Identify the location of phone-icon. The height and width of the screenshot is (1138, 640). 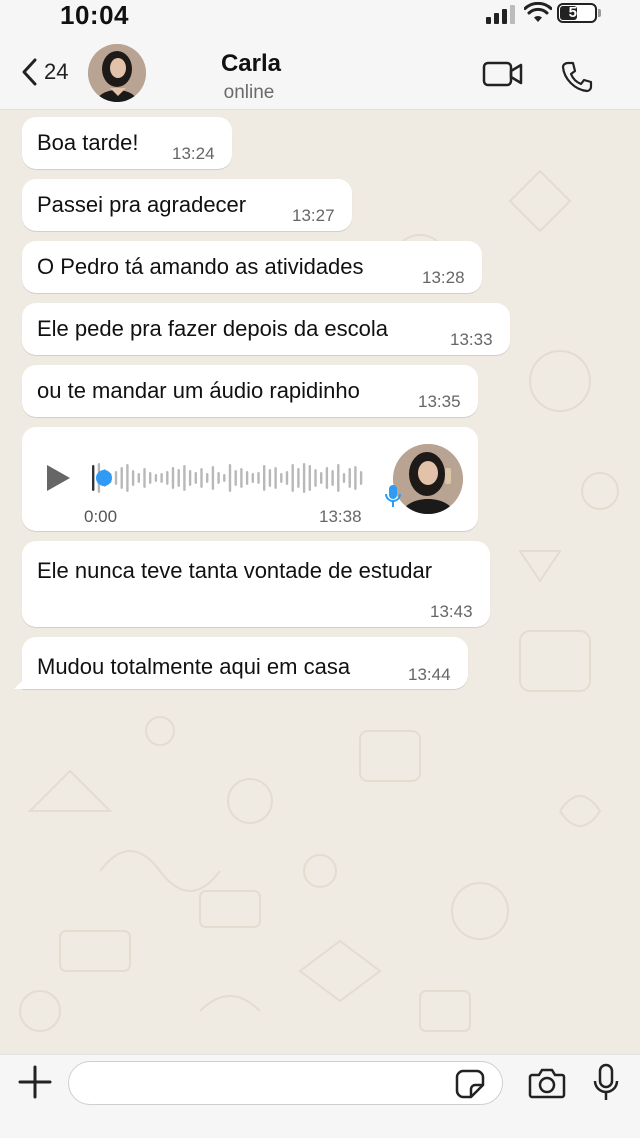
(577, 77).